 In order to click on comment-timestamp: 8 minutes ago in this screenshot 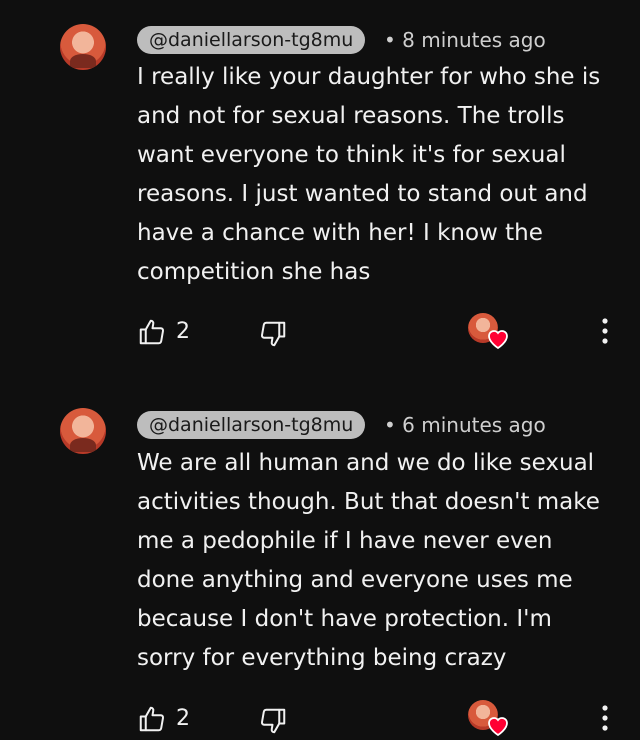, I will do `click(474, 40)`.